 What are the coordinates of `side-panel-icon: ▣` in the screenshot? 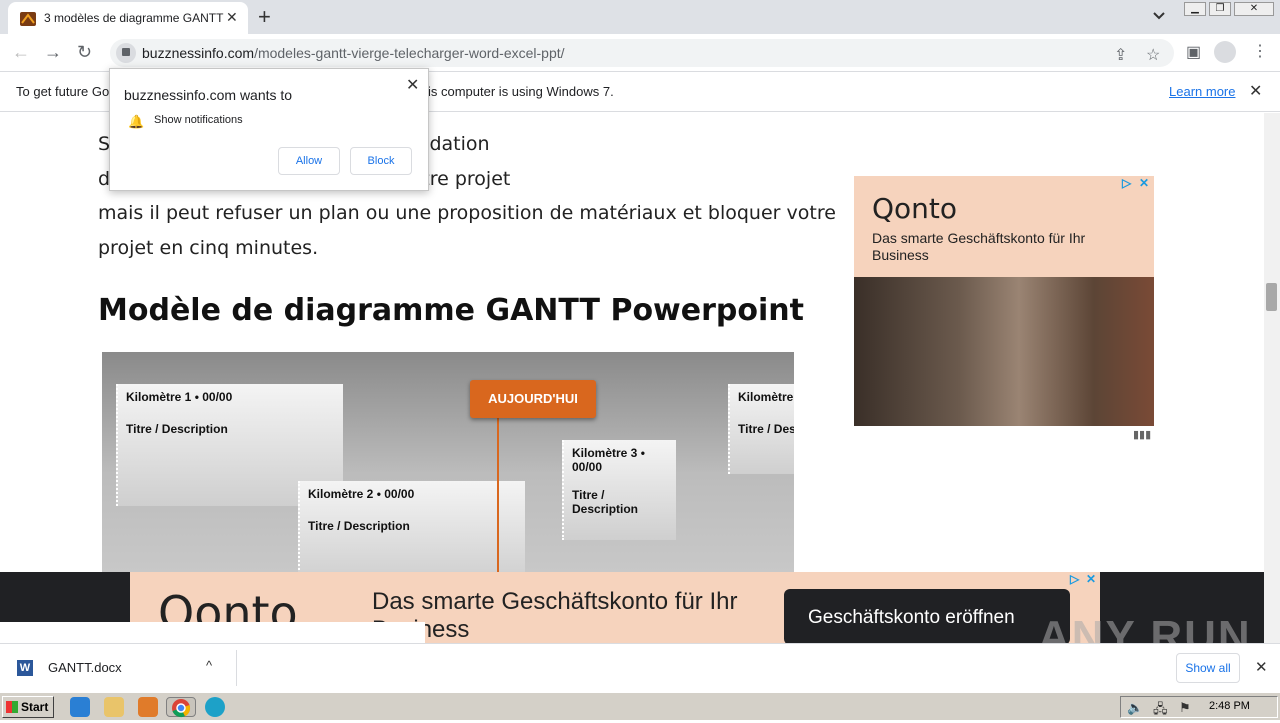 It's located at (1193, 52).